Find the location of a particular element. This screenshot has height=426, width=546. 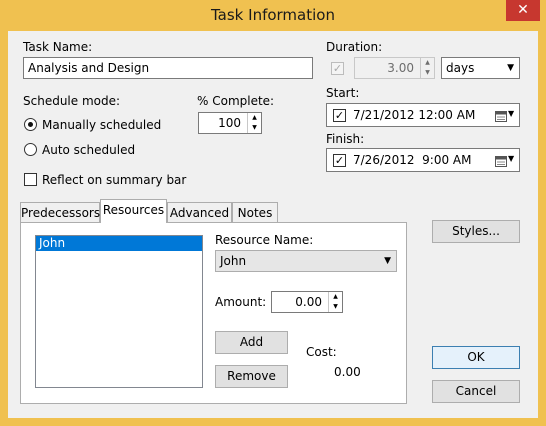

auto-scheduled-label: Auto scheduled is located at coordinates (89, 150).